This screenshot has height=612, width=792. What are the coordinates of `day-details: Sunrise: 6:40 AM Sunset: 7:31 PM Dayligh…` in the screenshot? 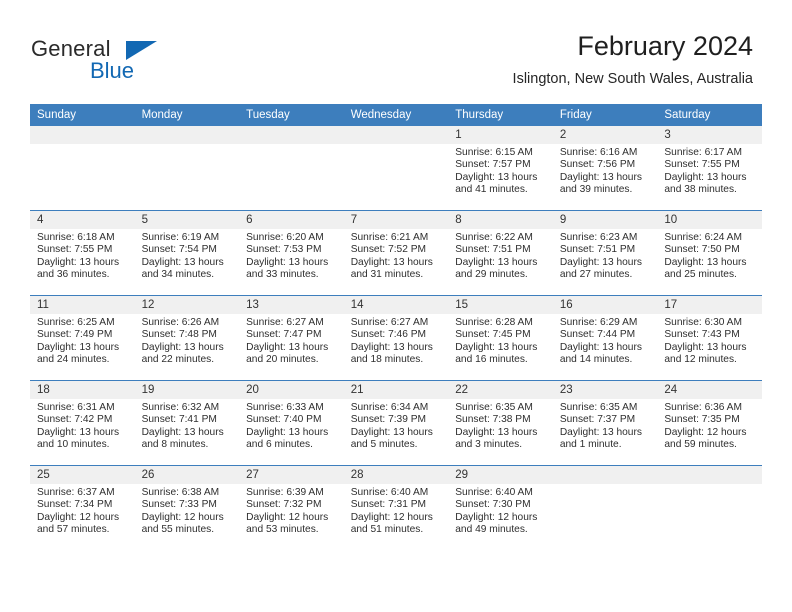 It's located at (396, 510).